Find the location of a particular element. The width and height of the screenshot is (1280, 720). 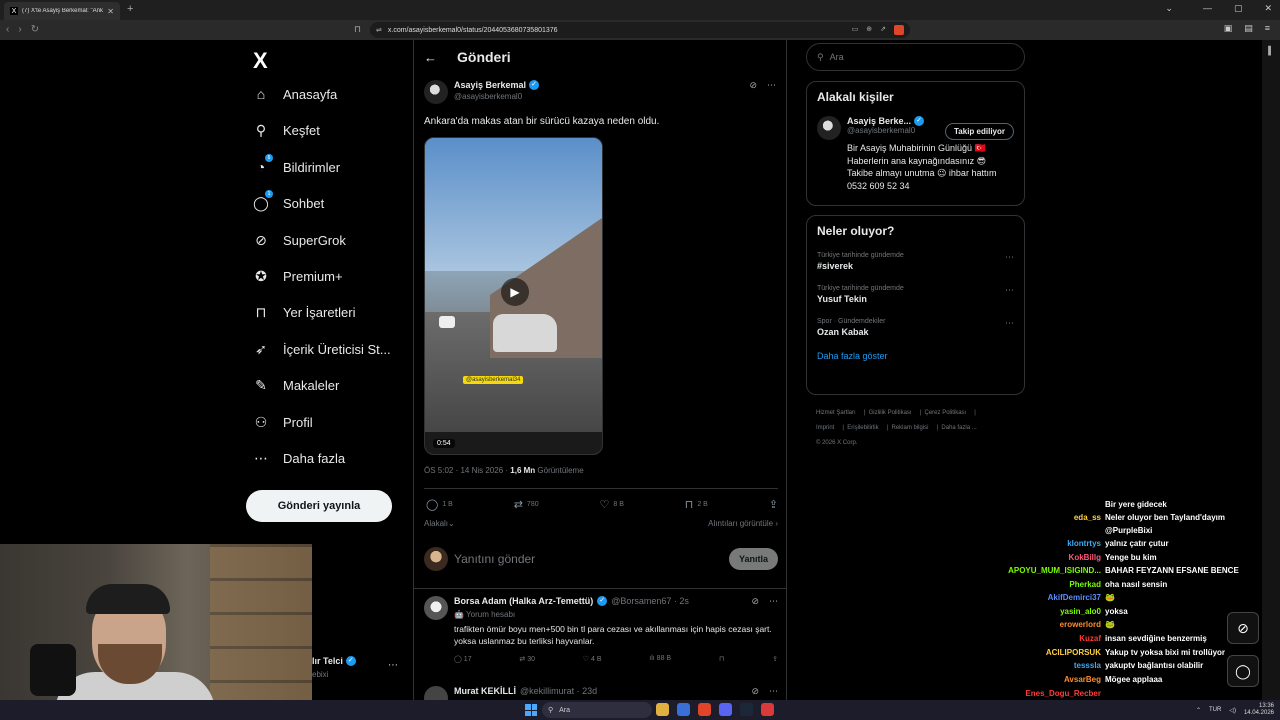

footer-link: Gizlilik Politikası is located at coordinates (890, 413).